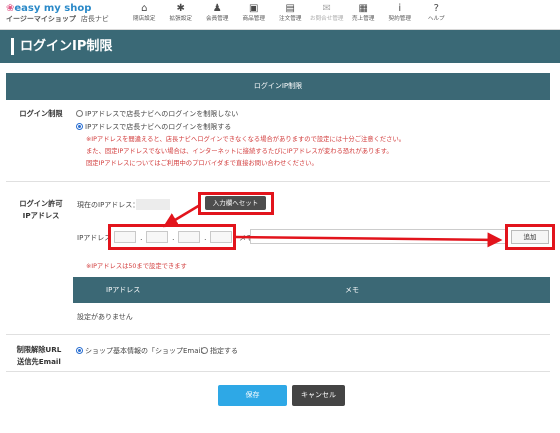  What do you see at coordinates (280, 46) in the screenshot?
I see `page-title-bar: ログインIP制限` at bounding box center [280, 46].